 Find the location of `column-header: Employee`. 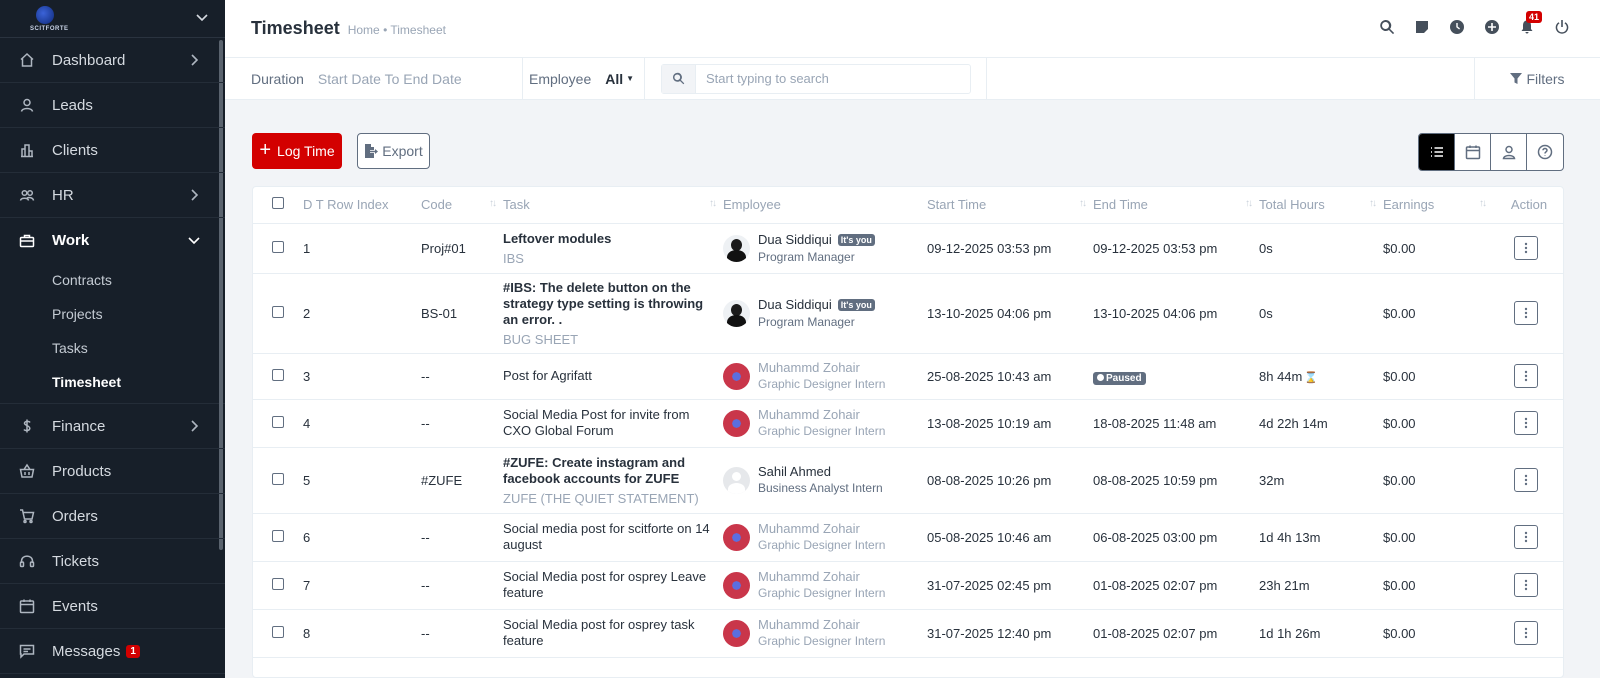

column-header: Employee is located at coordinates (825, 205).